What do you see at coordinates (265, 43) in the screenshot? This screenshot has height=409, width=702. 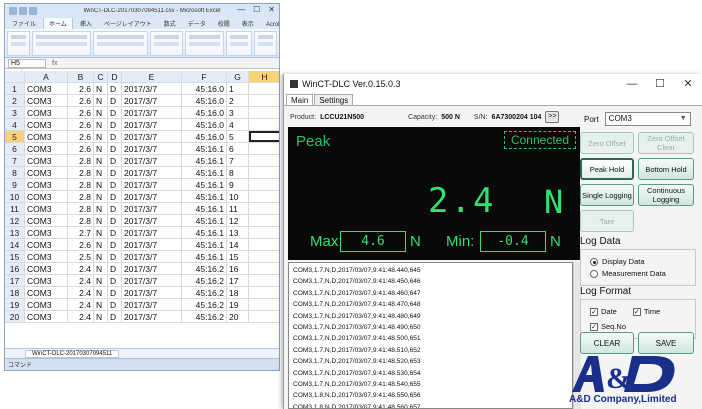 I see `editing-group` at bounding box center [265, 43].